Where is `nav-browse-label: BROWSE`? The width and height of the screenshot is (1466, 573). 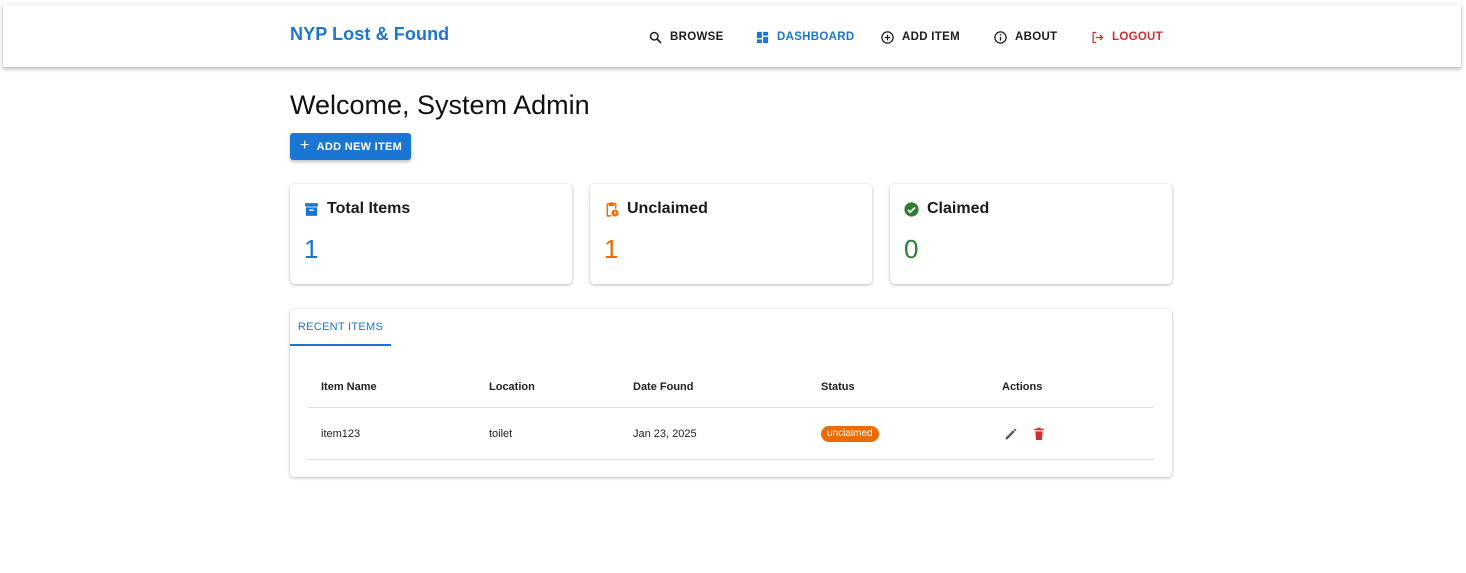
nav-browse-label: BROWSE is located at coordinates (697, 37).